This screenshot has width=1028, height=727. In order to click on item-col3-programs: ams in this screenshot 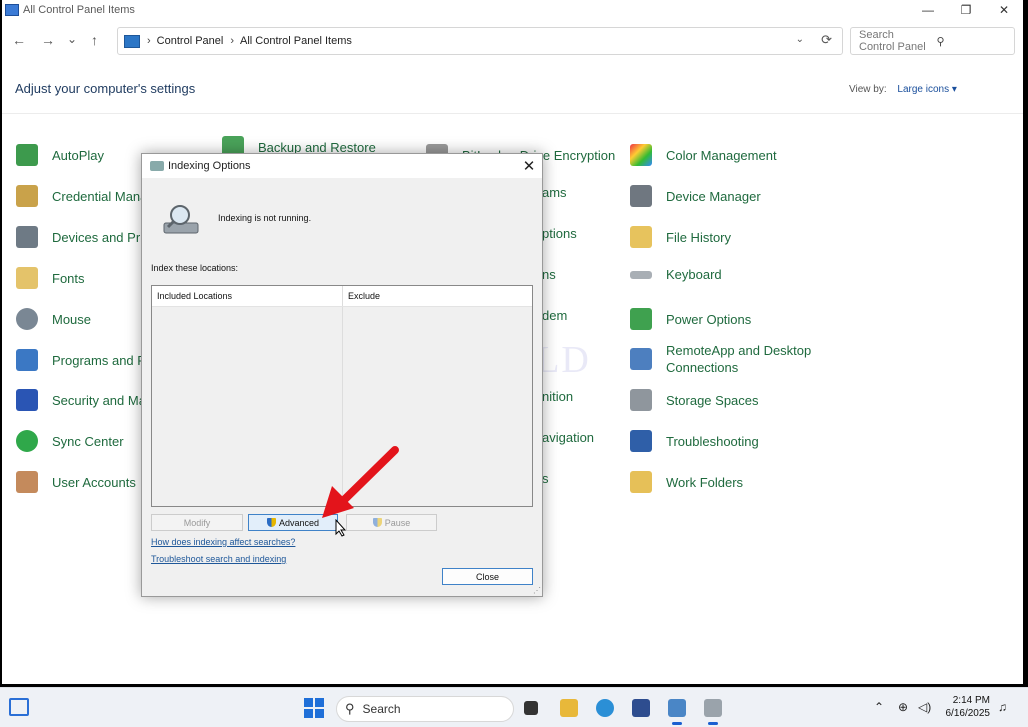, I will do `click(554, 192)`.